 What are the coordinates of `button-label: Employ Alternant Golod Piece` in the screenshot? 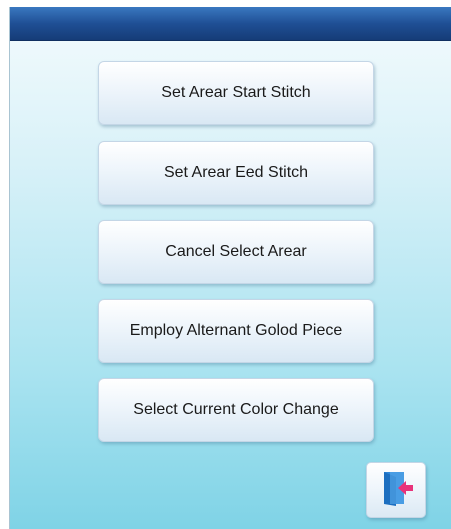 It's located at (236, 330).